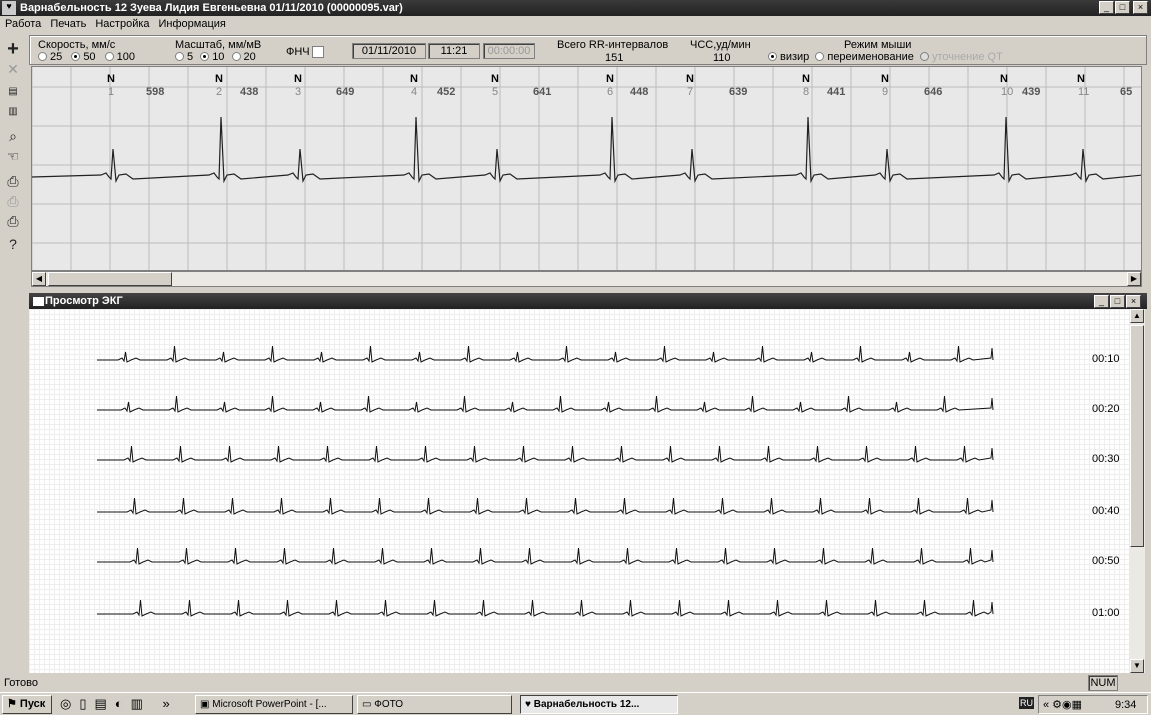 This screenshot has height=715, width=1151. I want to click on ecg-scroll-thumb, so click(1137, 436).